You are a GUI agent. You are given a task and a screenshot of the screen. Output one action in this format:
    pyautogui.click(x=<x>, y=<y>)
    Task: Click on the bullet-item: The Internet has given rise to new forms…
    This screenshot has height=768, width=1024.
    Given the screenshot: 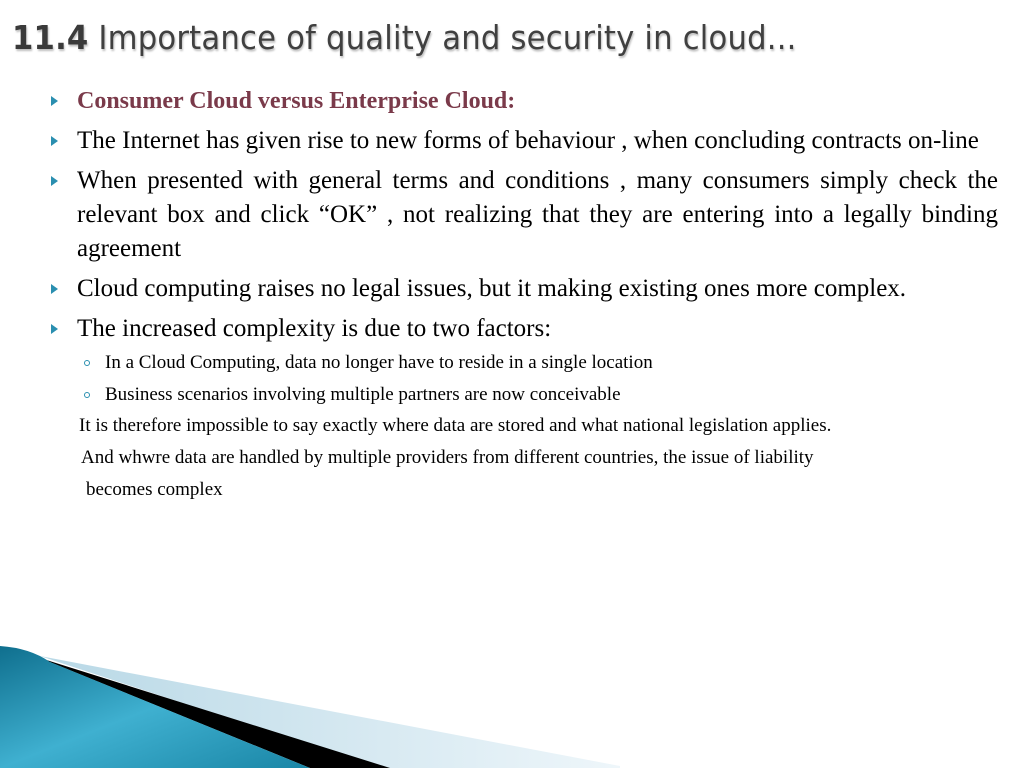 What is the action you would take?
    pyautogui.click(x=523, y=141)
    